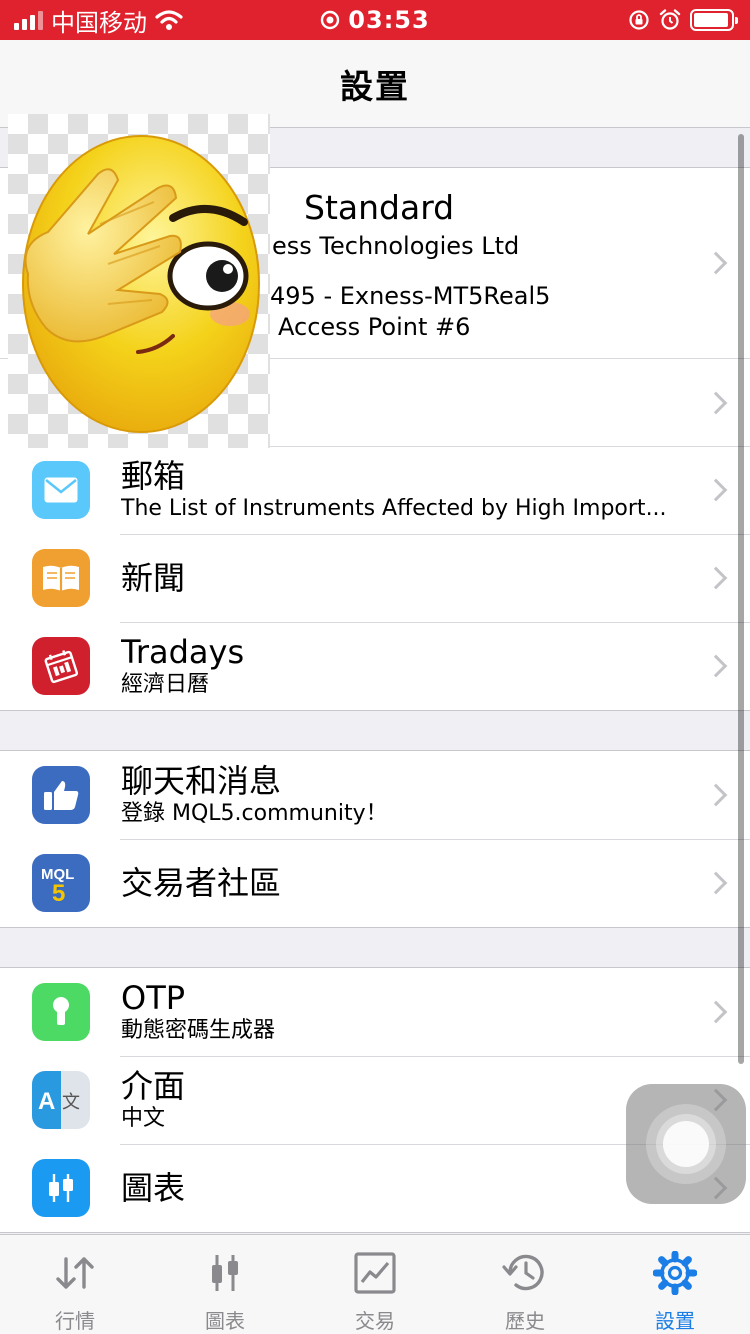 Image resolution: width=750 pixels, height=1334 pixels. What do you see at coordinates (525, 1321) in the screenshot?
I see `tab-label: 歷史` at bounding box center [525, 1321].